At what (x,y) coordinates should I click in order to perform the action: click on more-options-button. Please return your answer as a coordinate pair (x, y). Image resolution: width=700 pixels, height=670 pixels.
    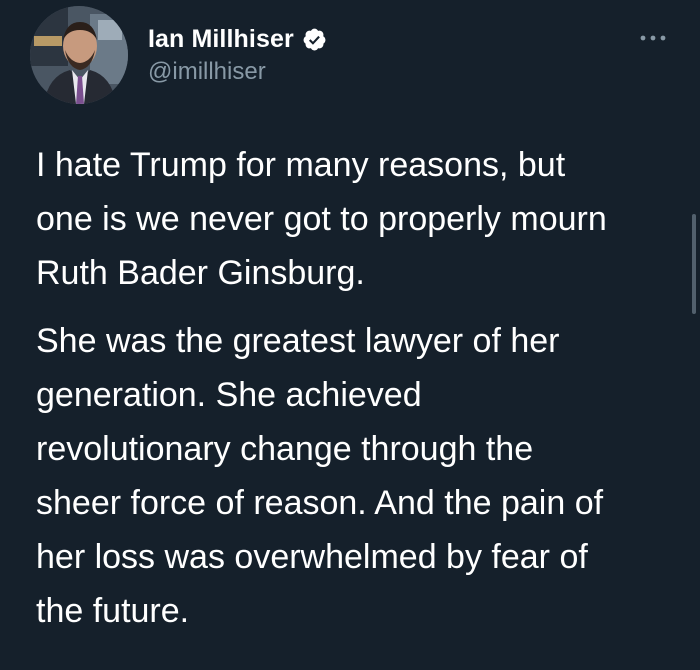
    Looking at the image, I should click on (653, 38).